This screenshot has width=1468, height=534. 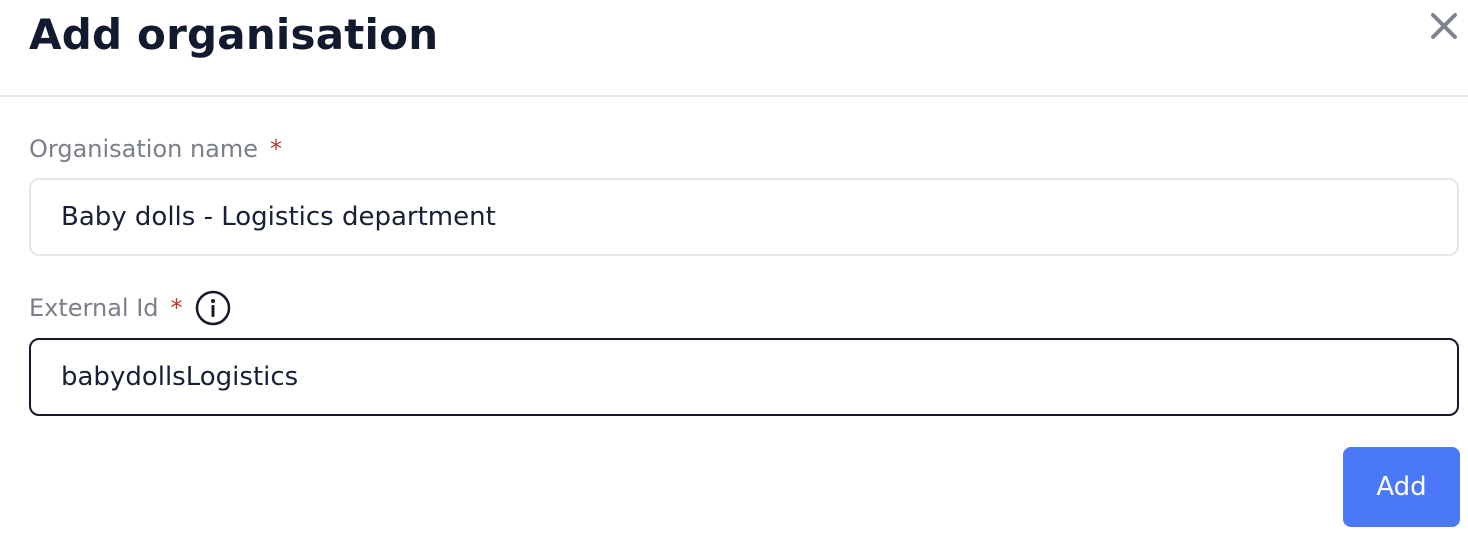 What do you see at coordinates (94, 308) in the screenshot?
I see `external-id-label-text: External Id` at bounding box center [94, 308].